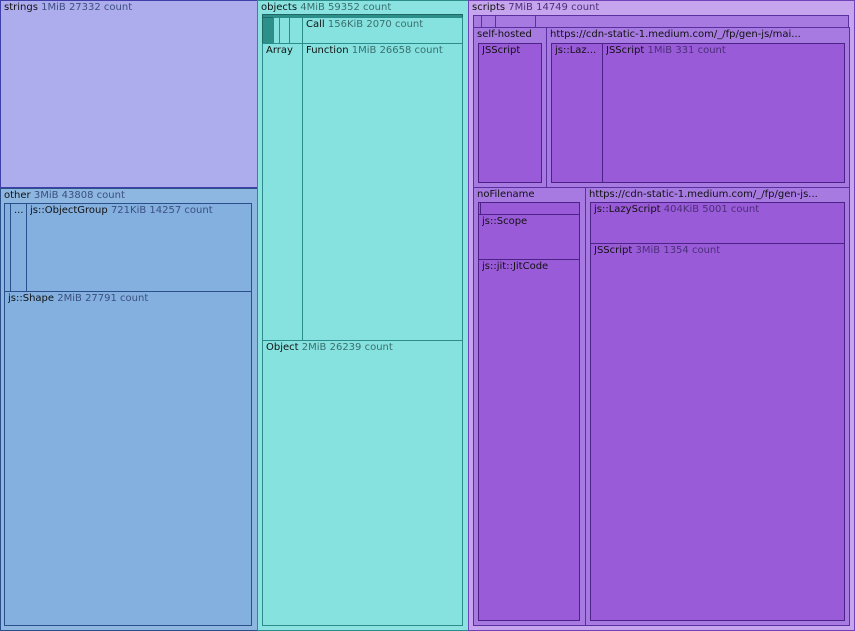 Image resolution: width=855 pixels, height=631 pixels. Describe the element at coordinates (627, 209) in the screenshot. I see `node-name: js::LazyScript` at that location.